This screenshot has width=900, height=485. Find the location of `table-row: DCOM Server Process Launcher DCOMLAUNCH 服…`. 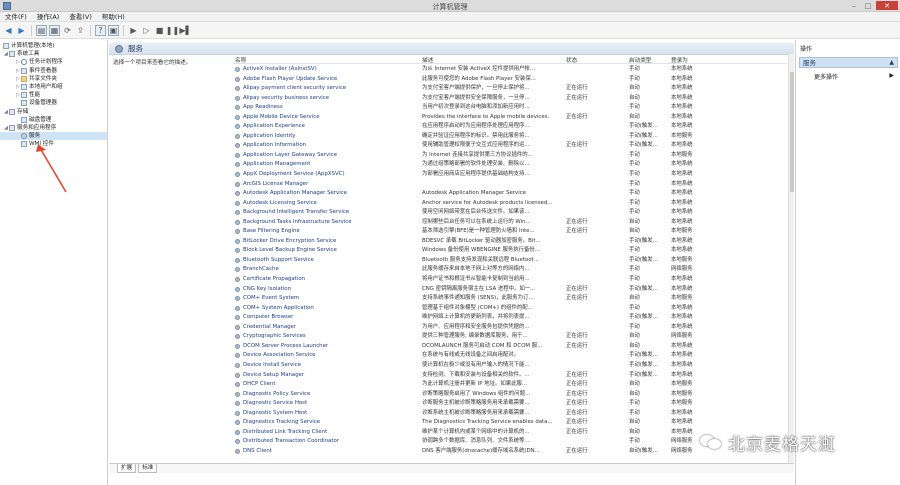

table-row: DCOM Server Process Launcher DCOMLAUNCH 服… is located at coordinates (510, 347).